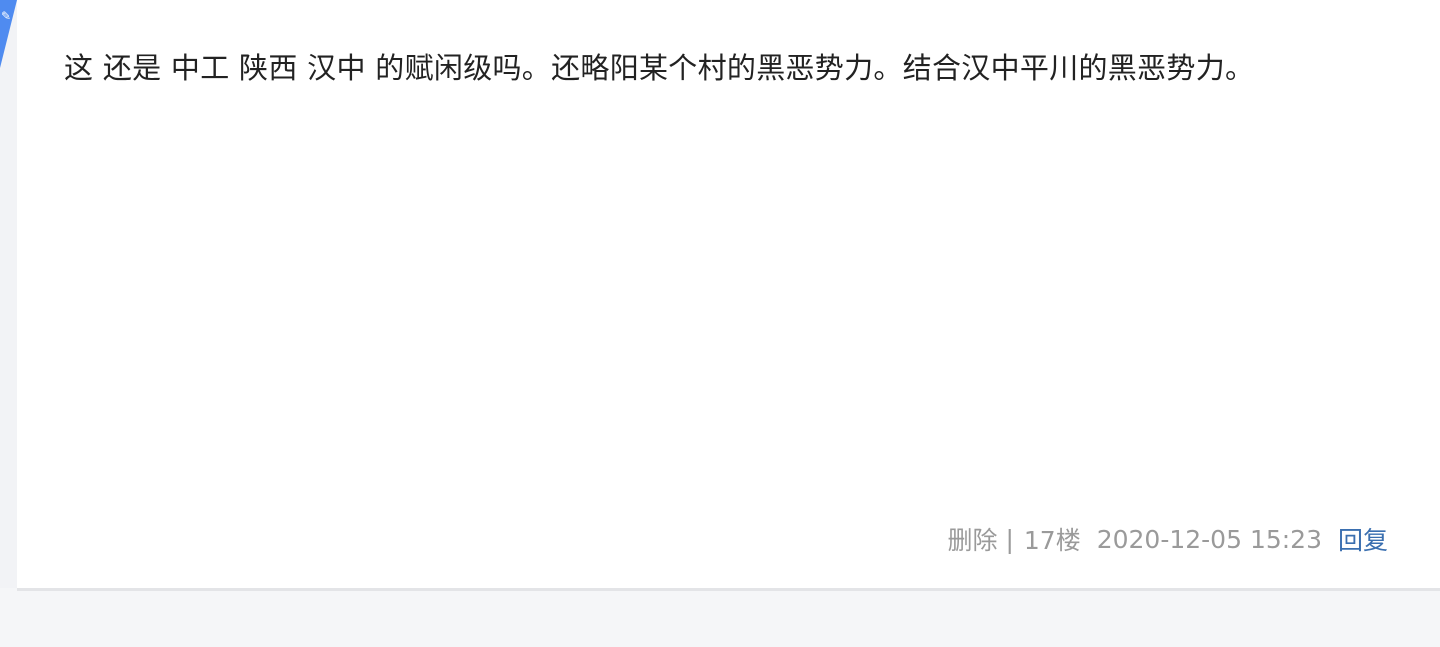  I want to click on pin-icon: ✎, so click(6, 16).